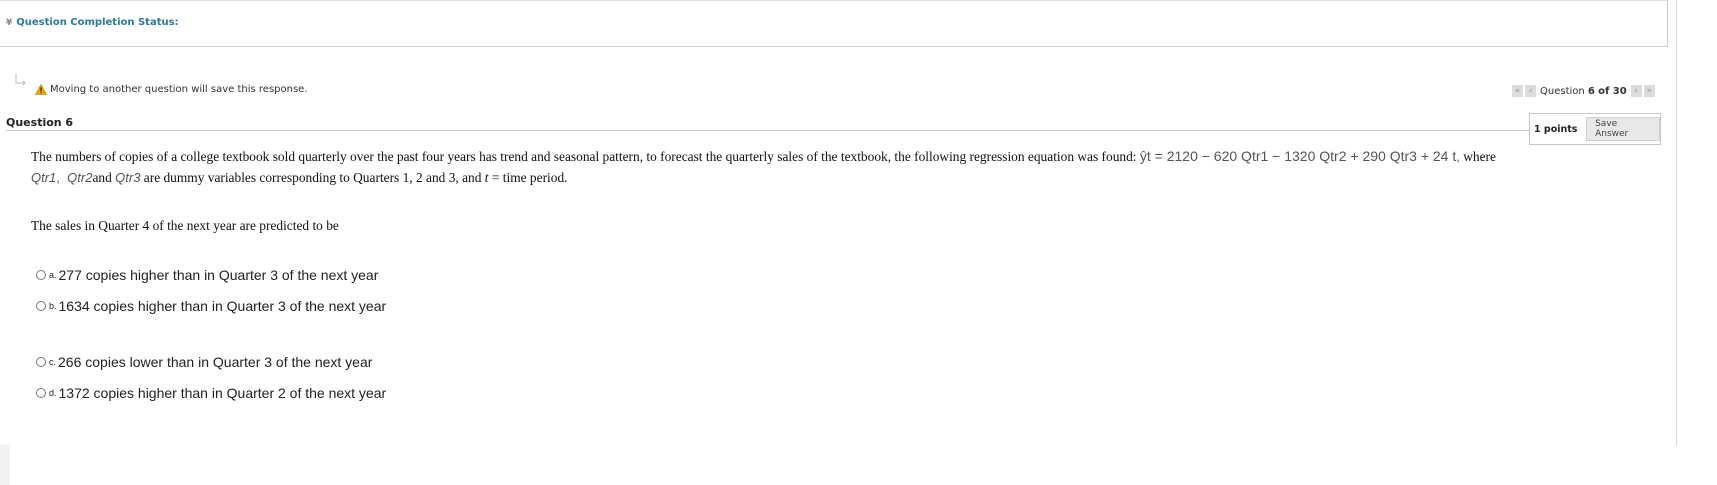 This screenshot has height=485, width=1717. I want to click on pager-current: 6, so click(1591, 91).